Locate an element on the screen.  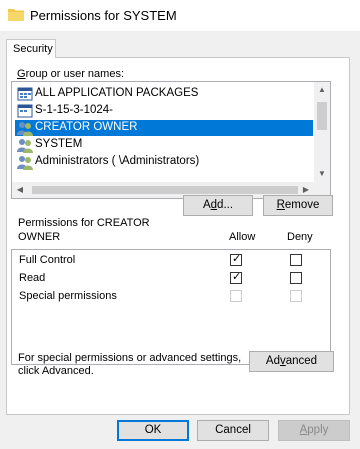
list-item-label: Administrators ( \Administrators) is located at coordinates (117, 161).